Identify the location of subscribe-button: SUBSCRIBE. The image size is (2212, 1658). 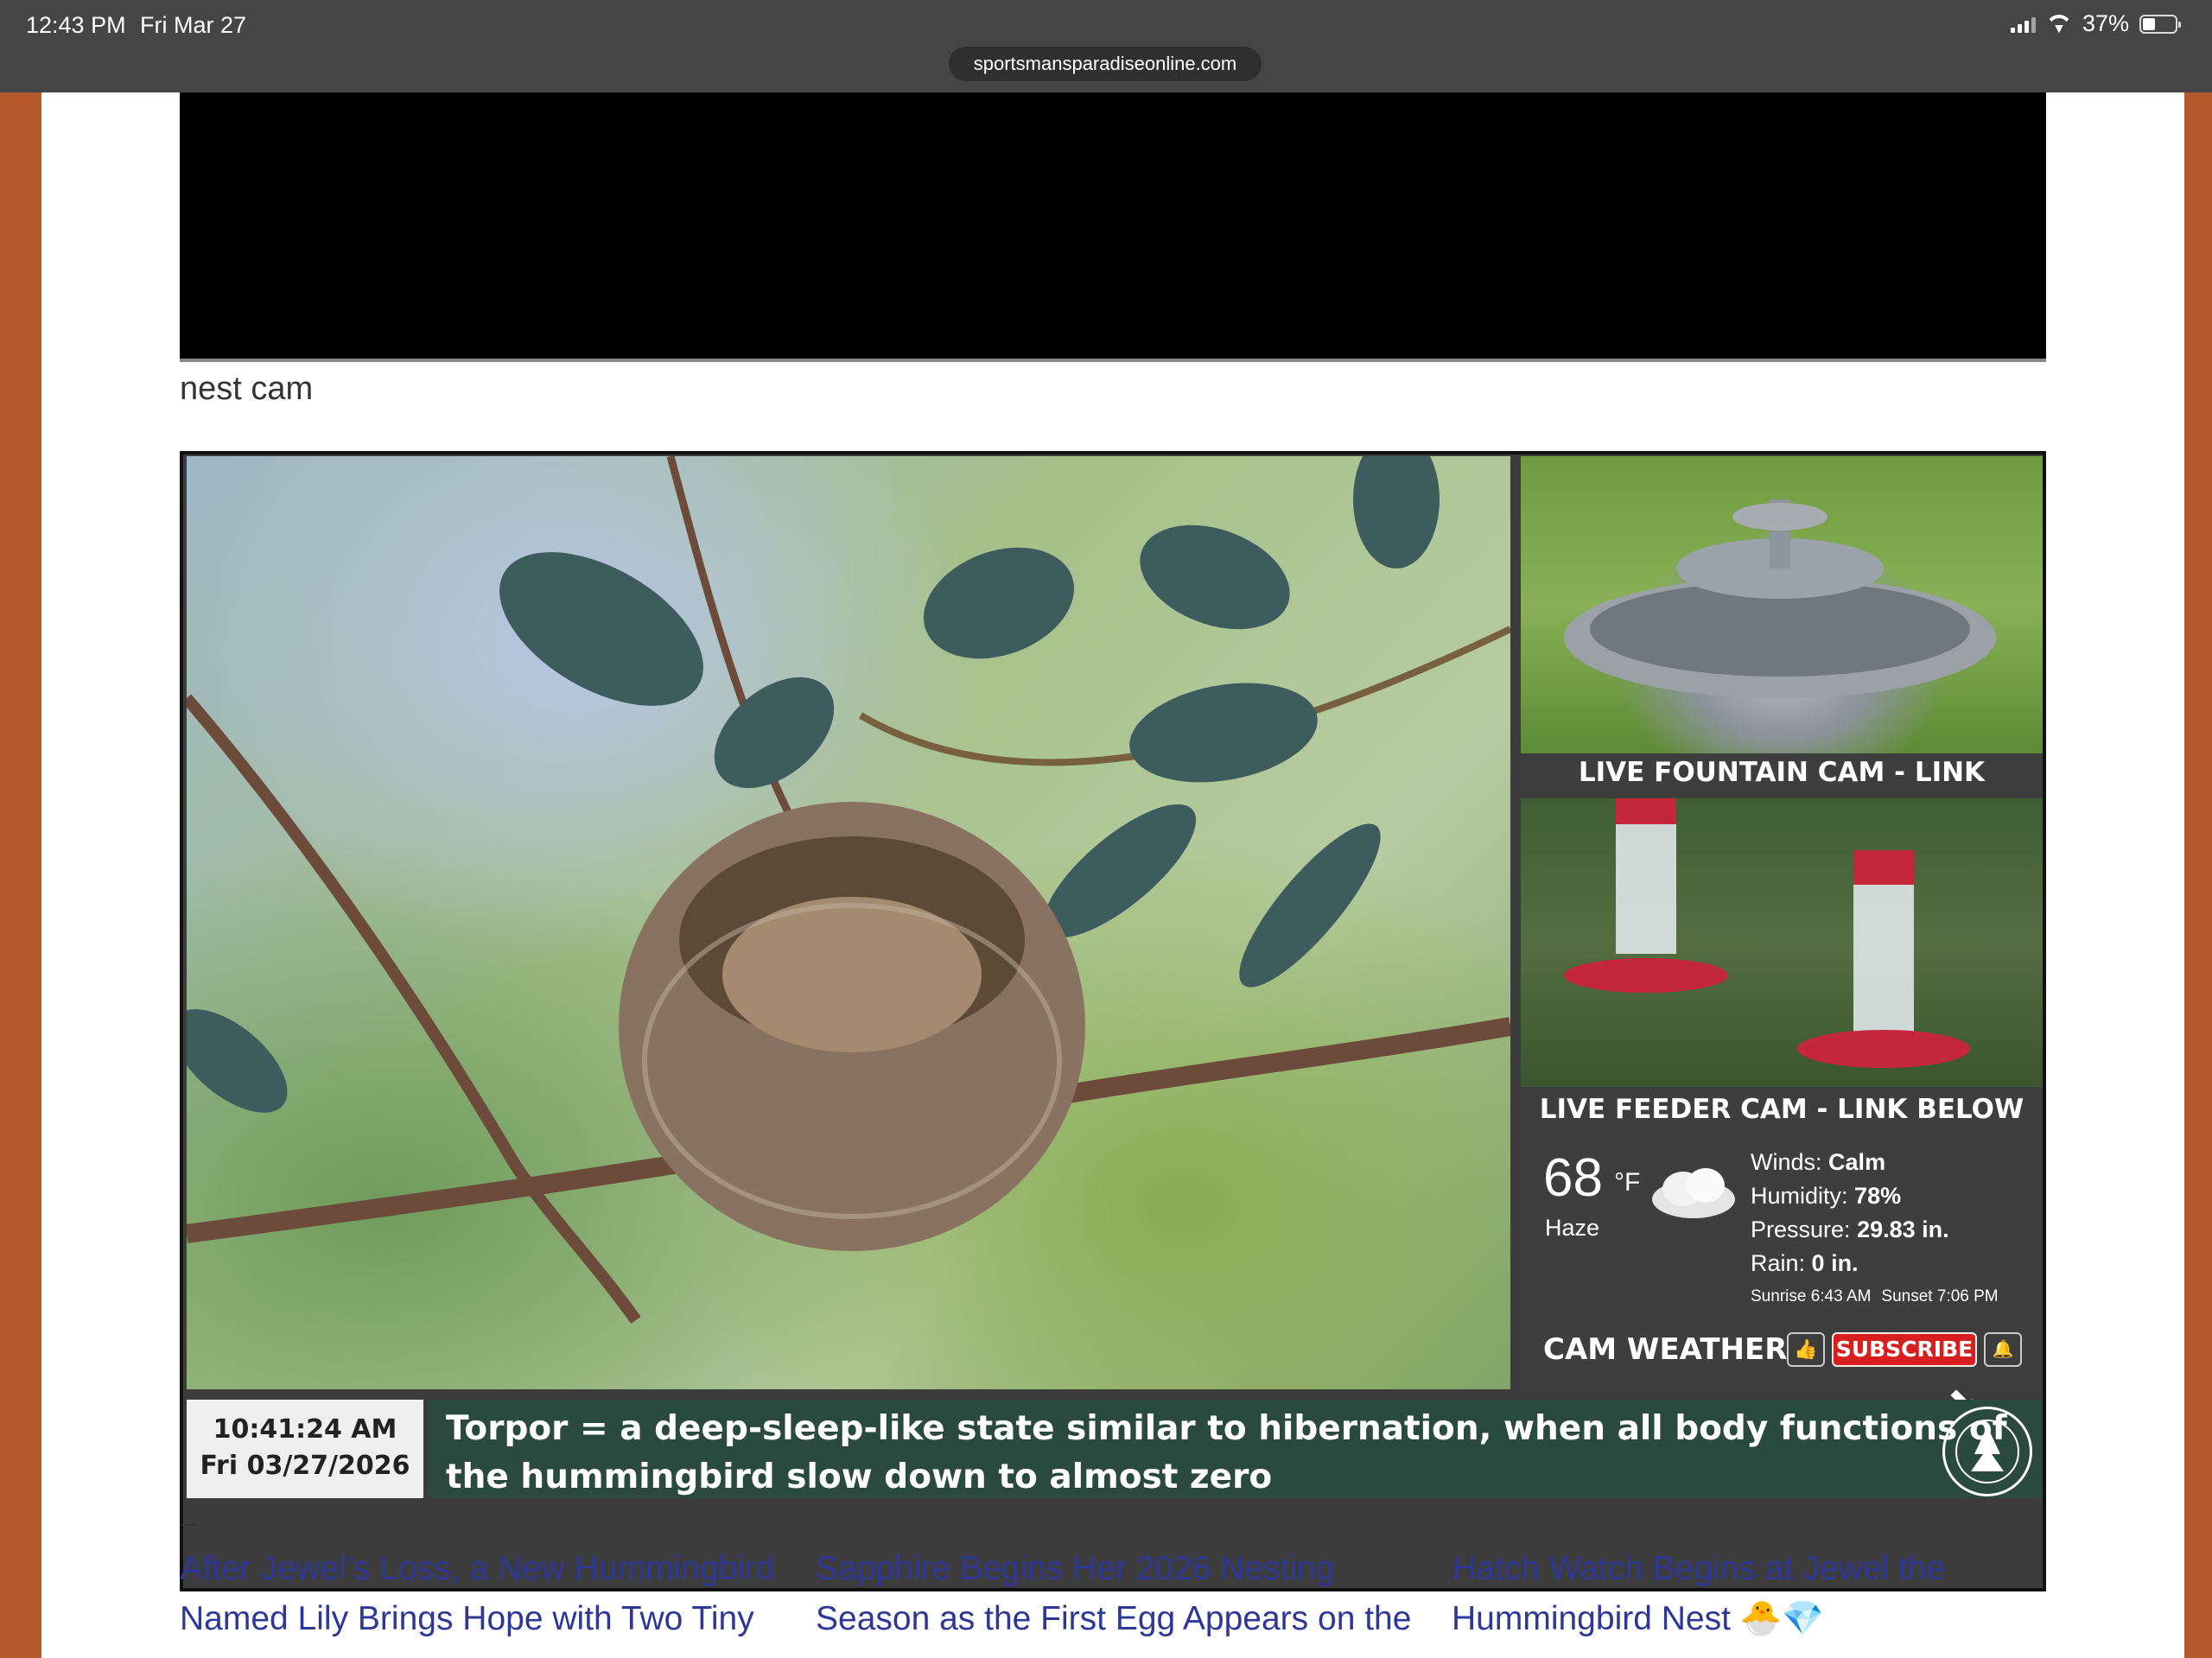
(1904, 1349).